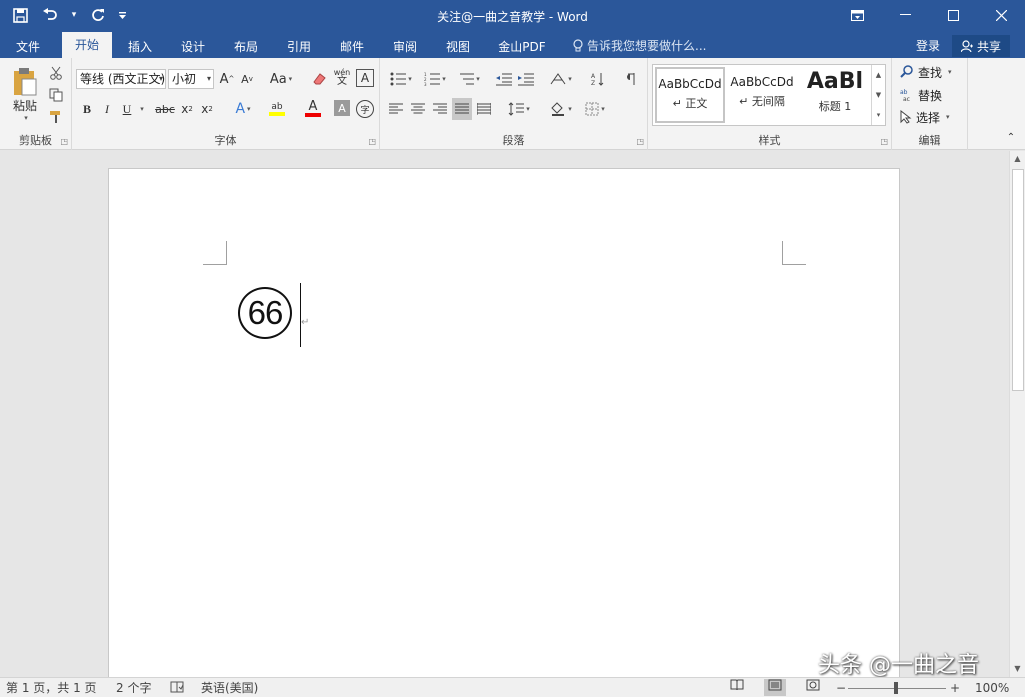 The image size is (1025, 697). I want to click on read-mode-icon, so click(737, 687).